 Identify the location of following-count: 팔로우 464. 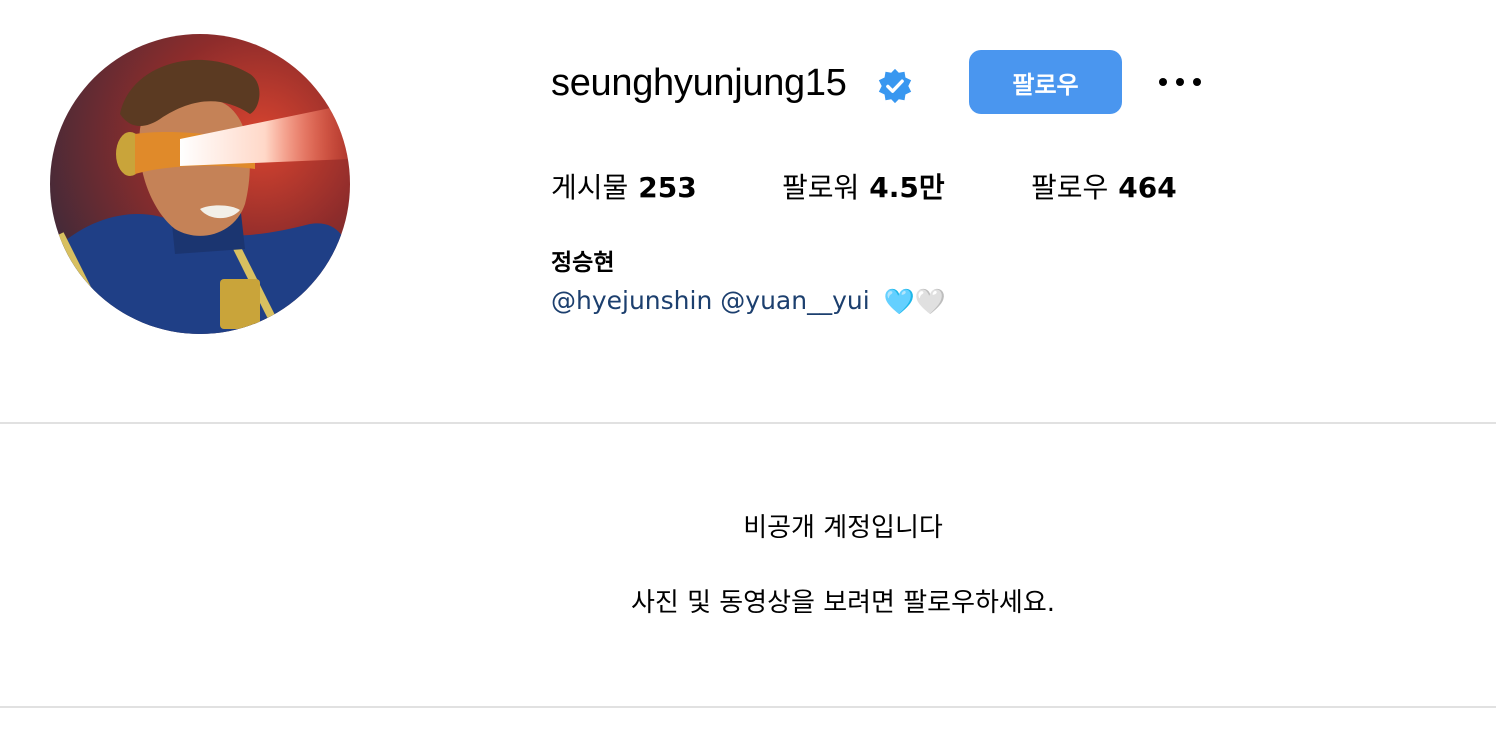
(1104, 188).